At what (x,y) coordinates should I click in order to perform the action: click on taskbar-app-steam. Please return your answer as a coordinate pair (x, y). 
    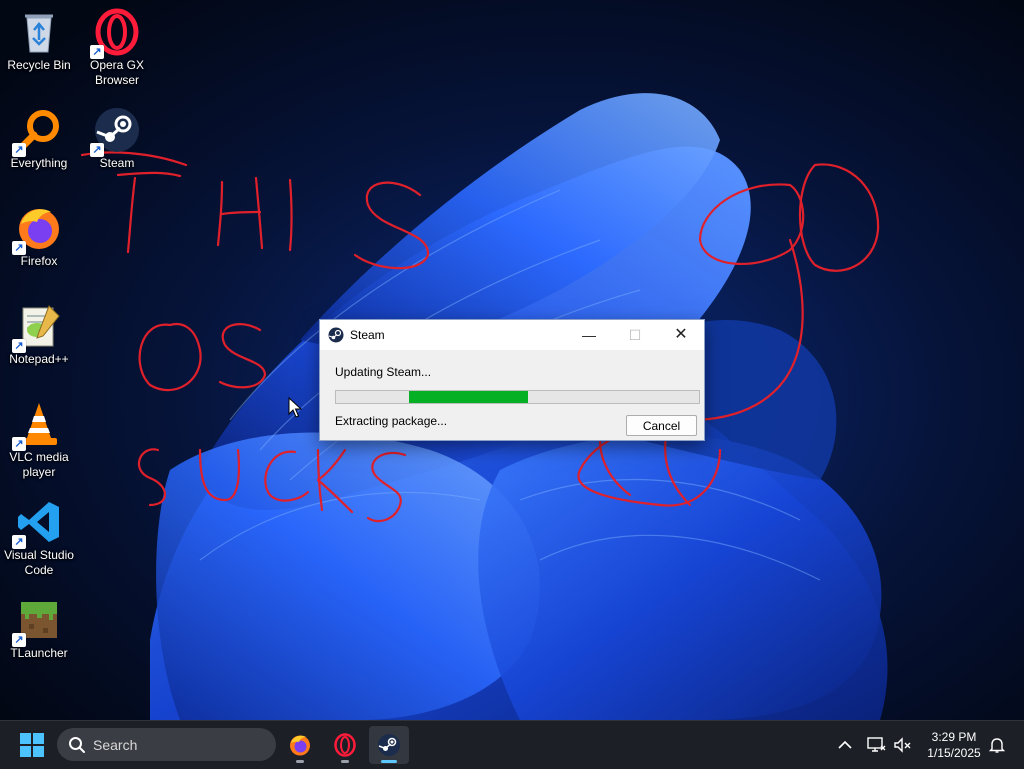
    Looking at the image, I should click on (389, 745).